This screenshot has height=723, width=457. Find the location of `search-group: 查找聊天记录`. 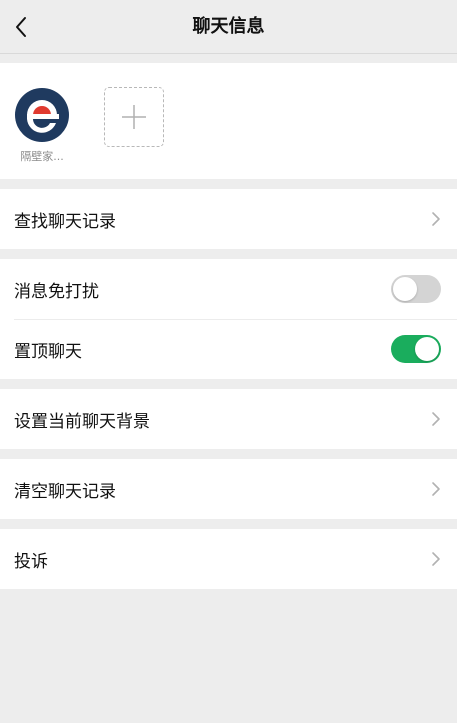

search-group: 查找聊天记录 is located at coordinates (228, 219).